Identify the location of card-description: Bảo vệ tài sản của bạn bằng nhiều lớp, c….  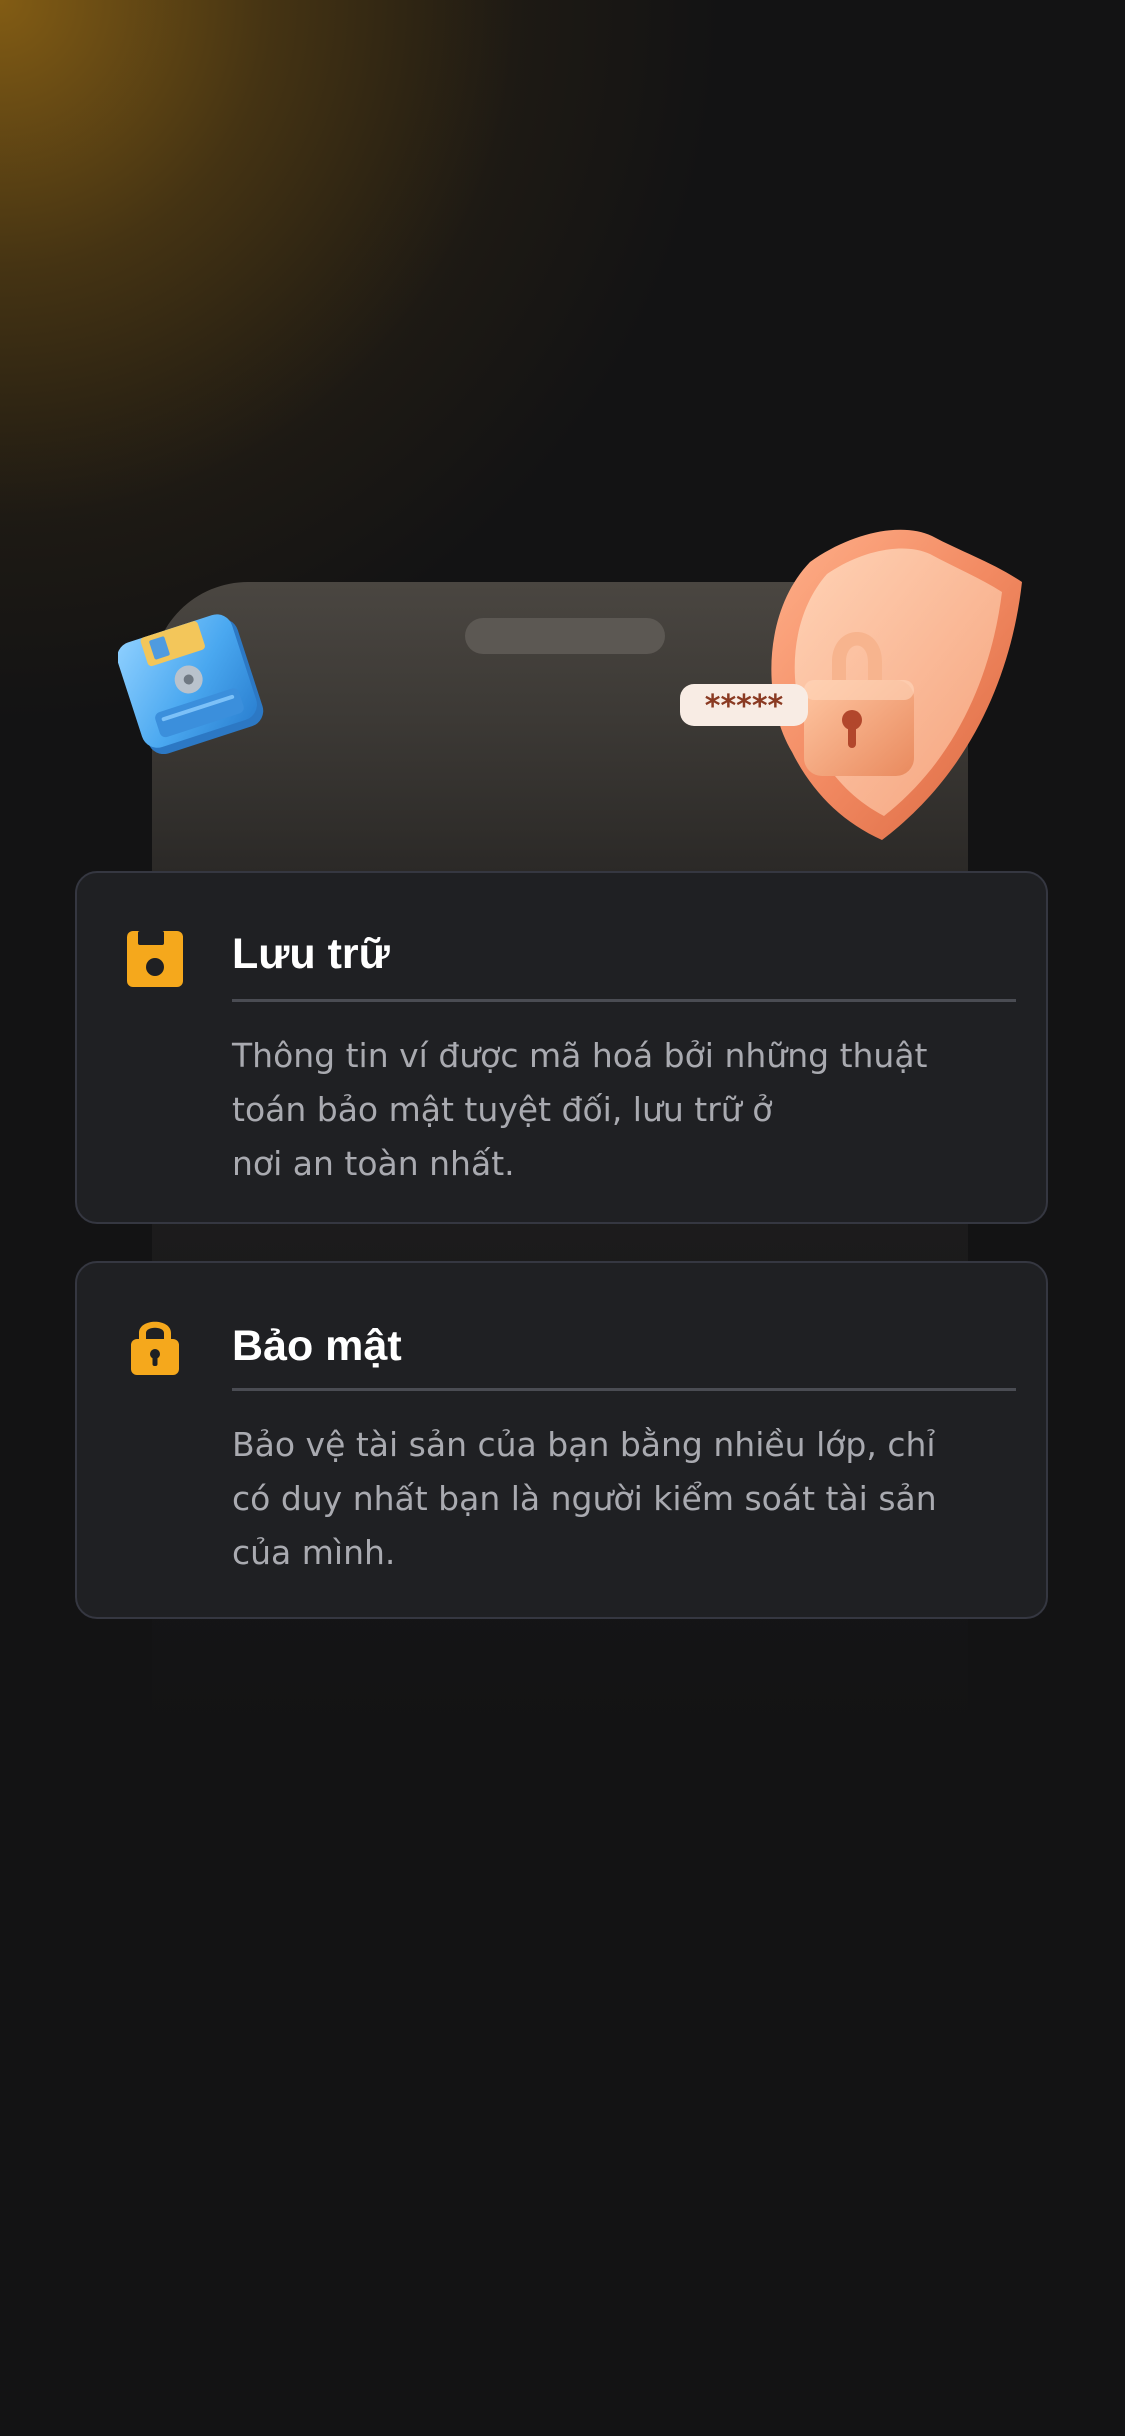
(584, 1498).